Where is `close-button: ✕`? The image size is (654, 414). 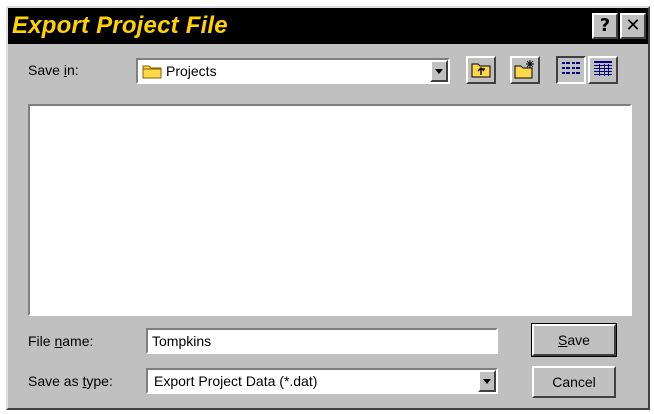 close-button: ✕ is located at coordinates (633, 26).